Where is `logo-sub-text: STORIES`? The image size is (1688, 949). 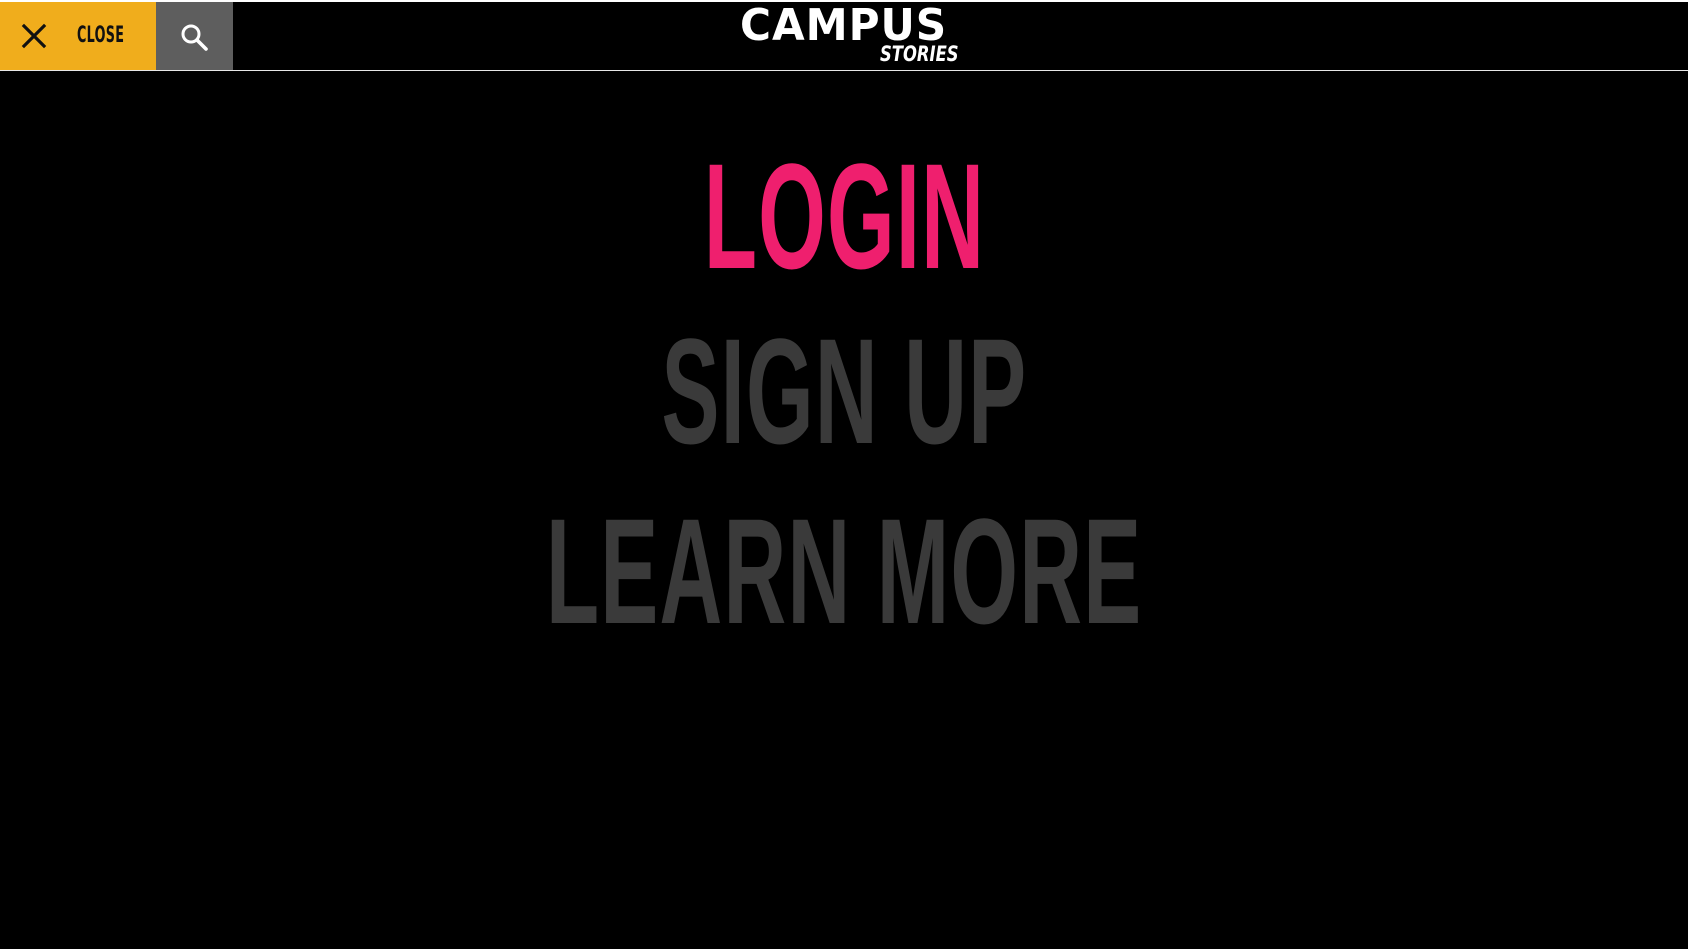
logo-sub-text: STORIES is located at coordinates (919, 54).